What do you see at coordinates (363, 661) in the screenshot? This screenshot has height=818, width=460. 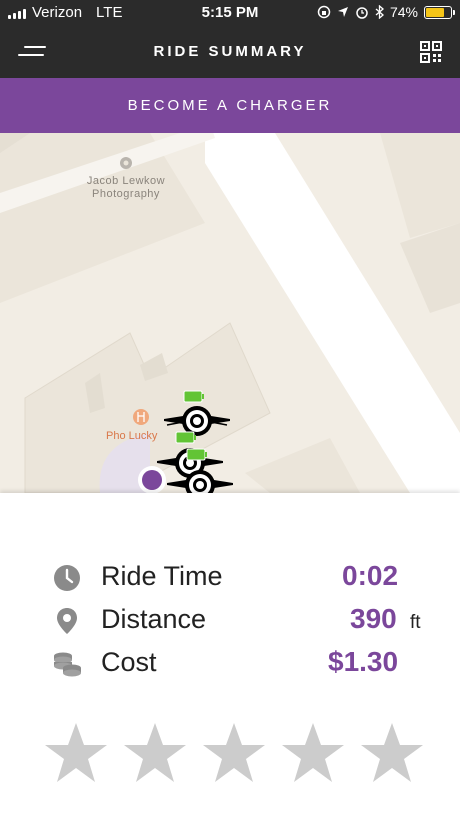 I see `cost-value: $1.30` at bounding box center [363, 661].